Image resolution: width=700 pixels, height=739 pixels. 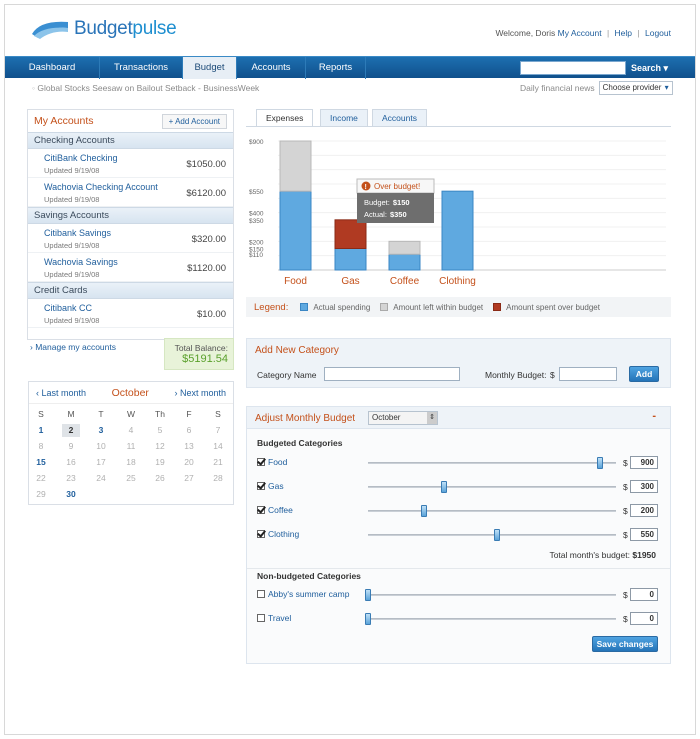 I want to click on add-button: Add, so click(x=644, y=374).